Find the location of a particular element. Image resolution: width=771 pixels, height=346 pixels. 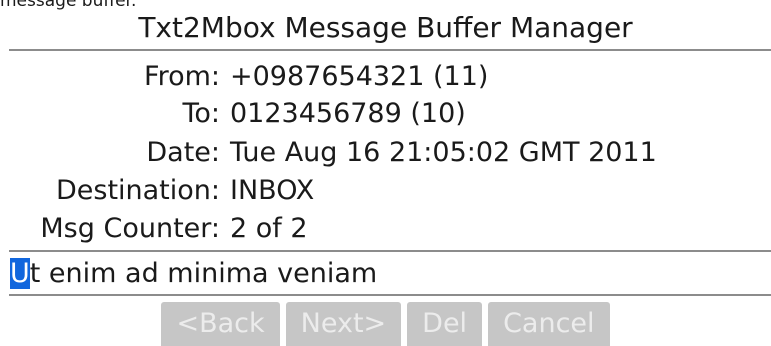

body-divider is located at coordinates (390, 295).